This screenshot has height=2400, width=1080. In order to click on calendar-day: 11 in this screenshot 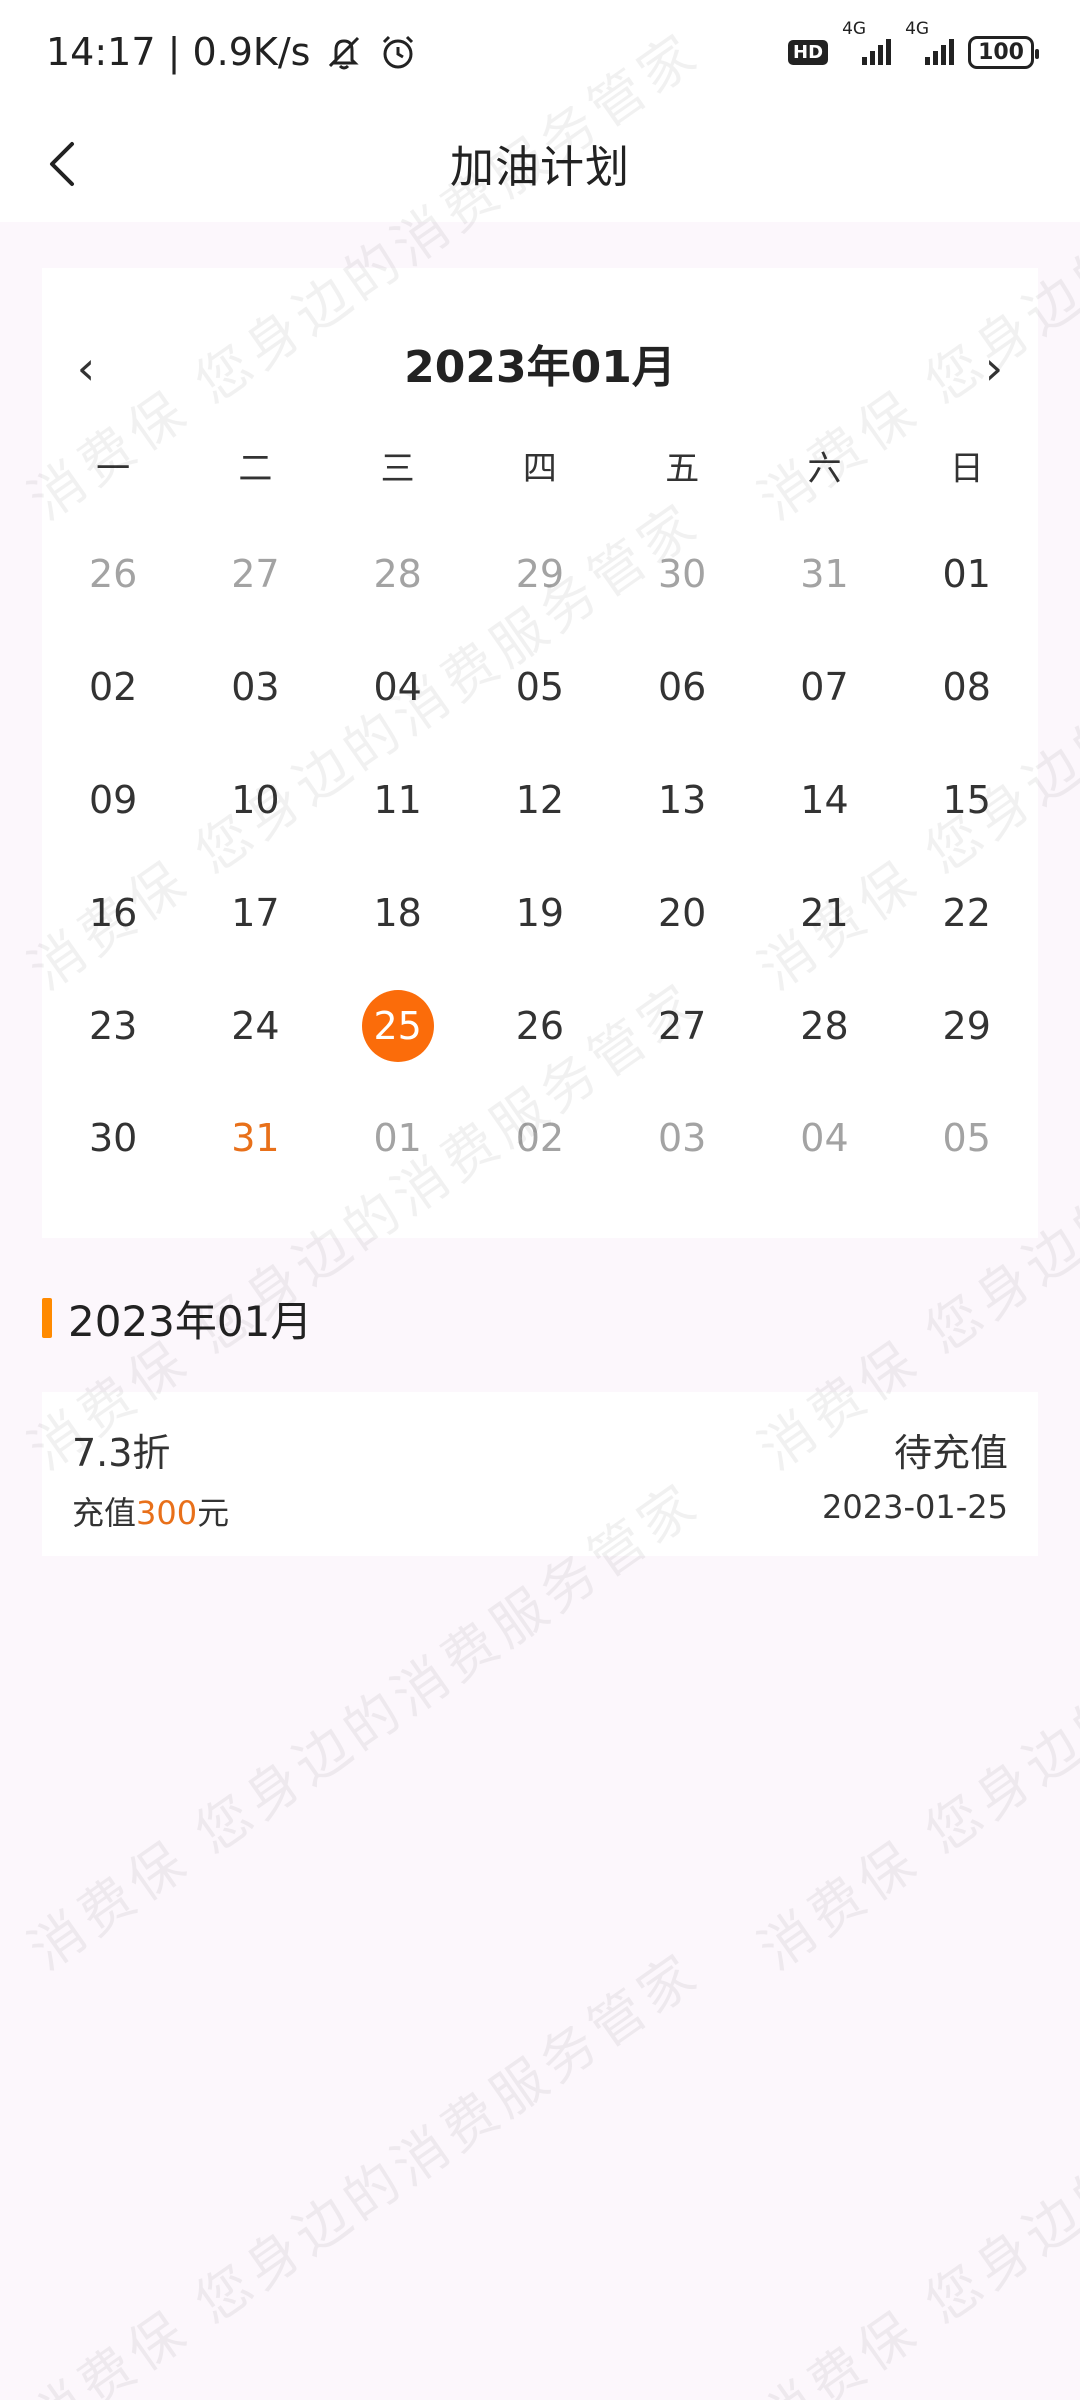, I will do `click(398, 800)`.